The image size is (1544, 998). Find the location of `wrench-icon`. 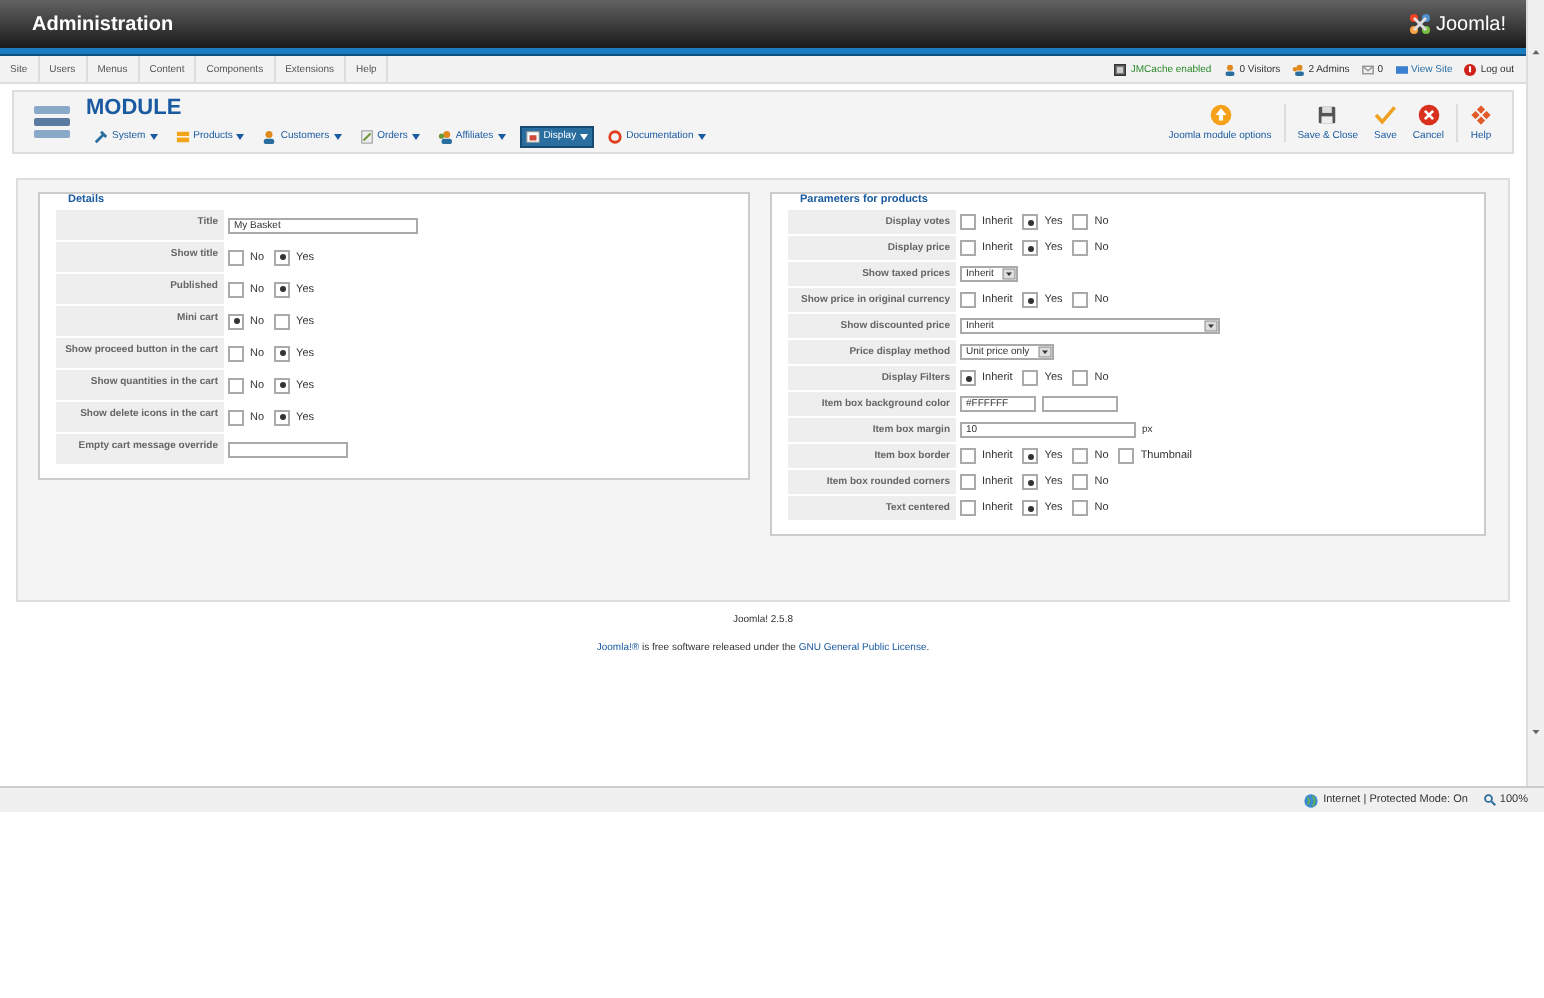

wrench-icon is located at coordinates (101, 136).